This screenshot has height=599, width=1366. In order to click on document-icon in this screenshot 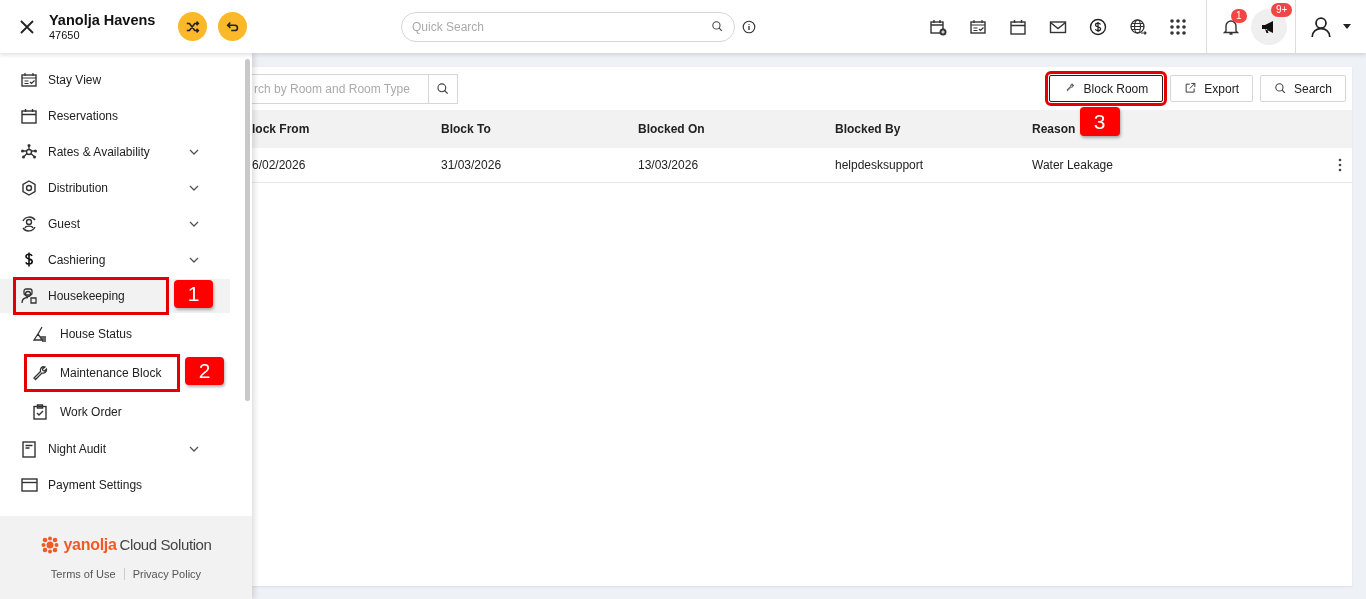, I will do `click(29, 449)`.